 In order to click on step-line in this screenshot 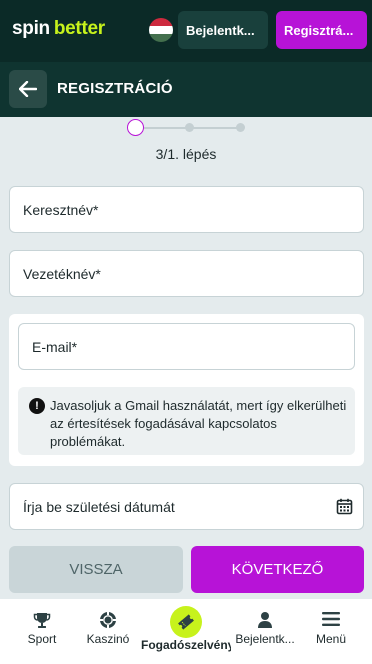, I will do `click(194, 128)`.